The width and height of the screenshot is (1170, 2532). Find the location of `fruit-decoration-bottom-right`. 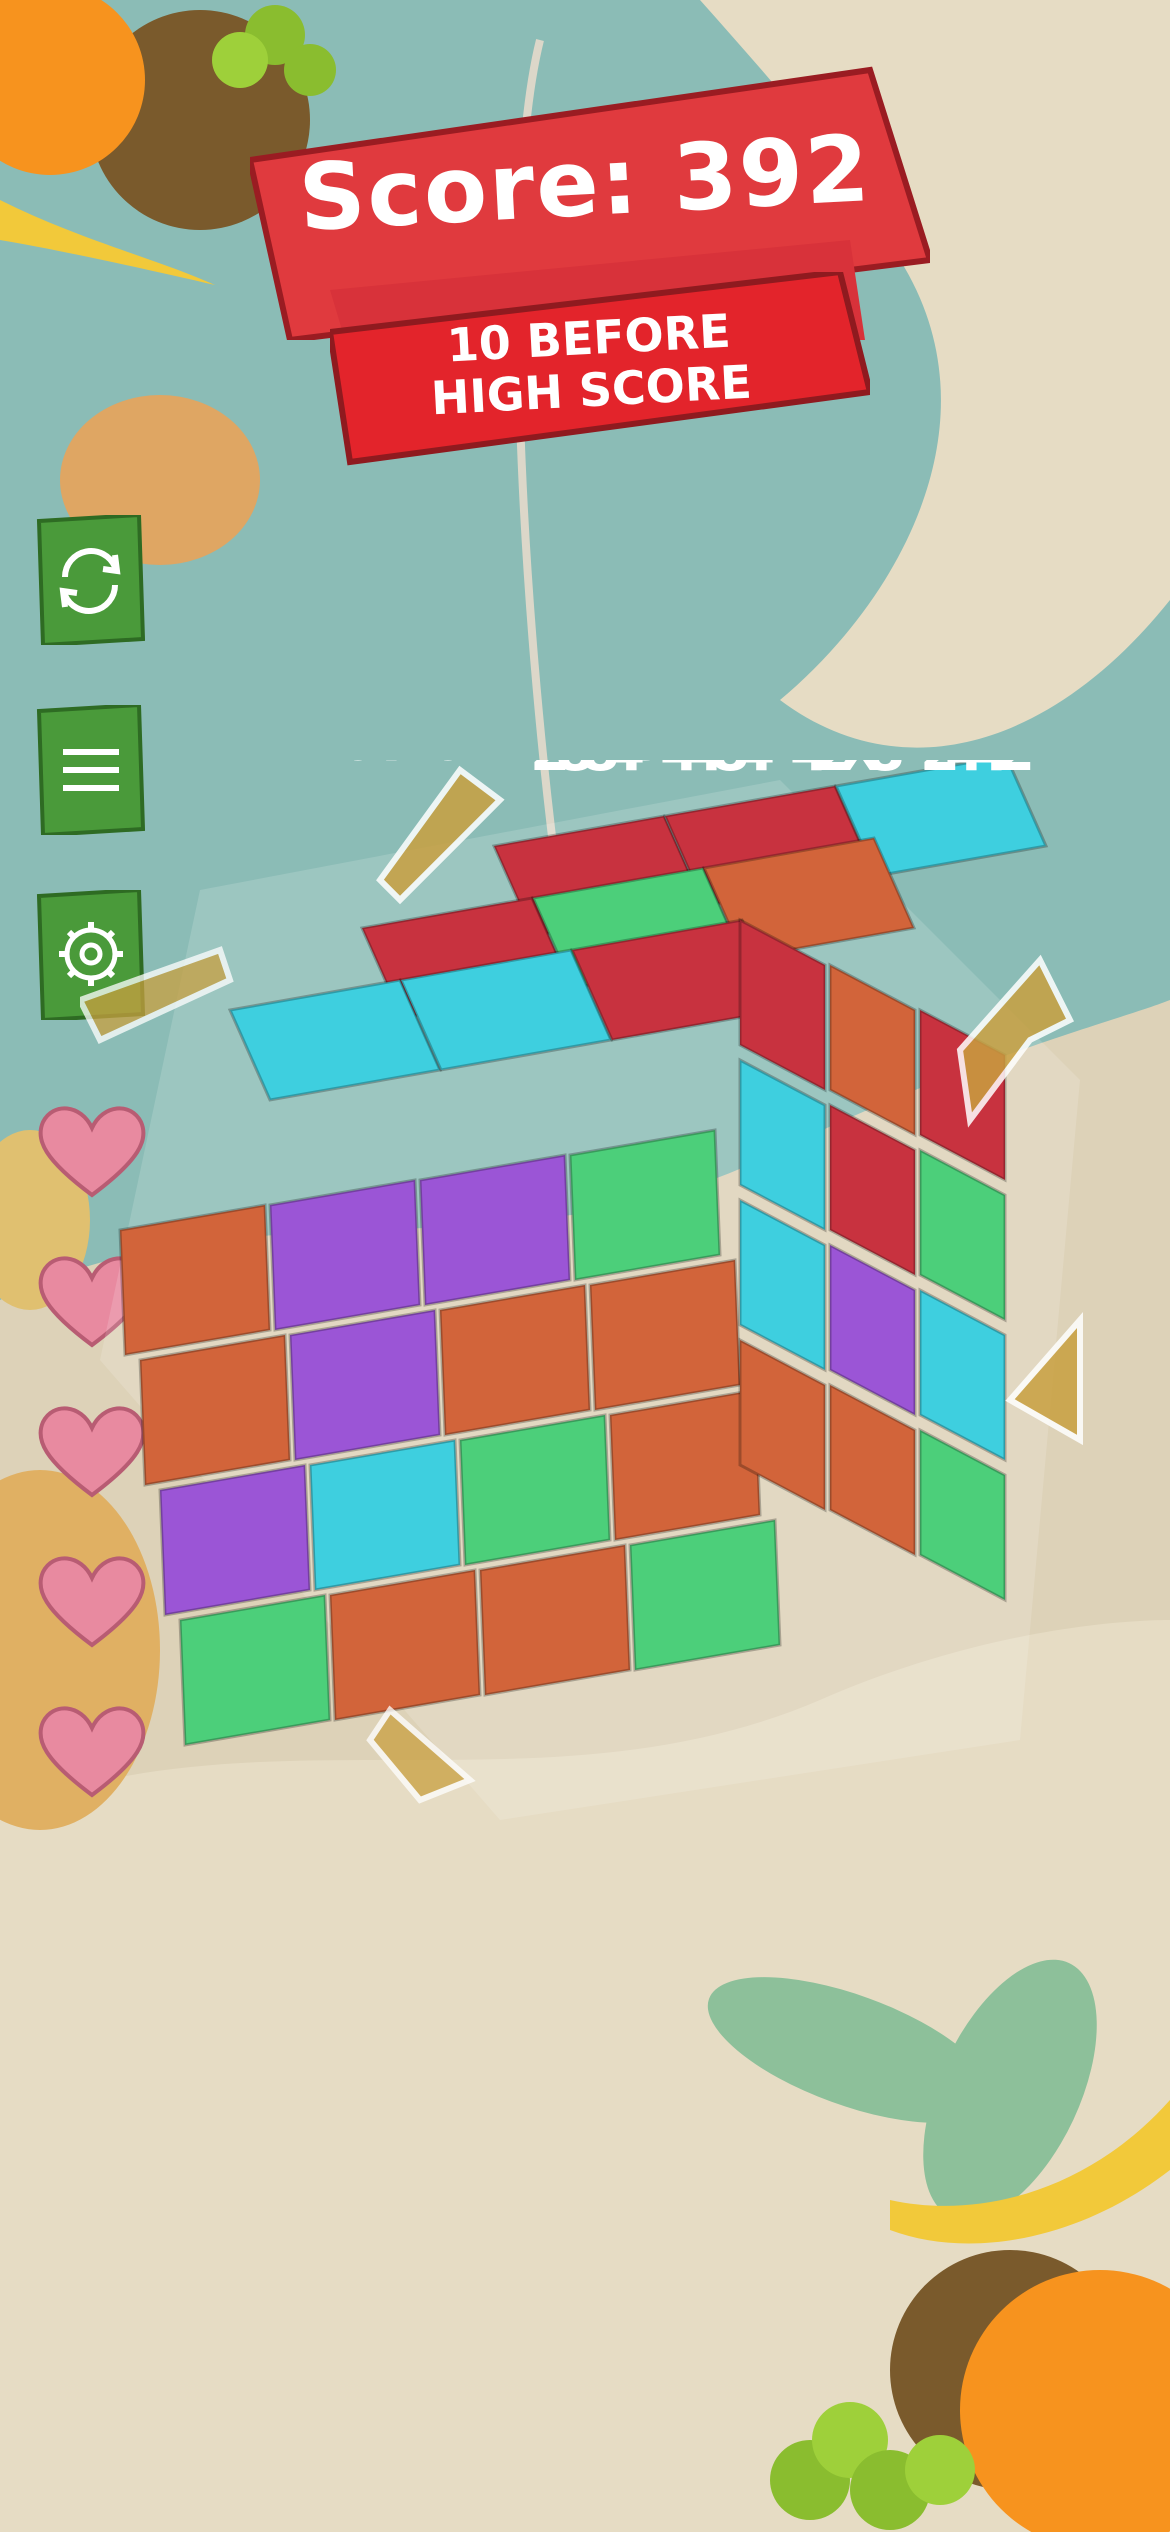

fruit-decoration-bottom-right is located at coordinates (970, 2316).